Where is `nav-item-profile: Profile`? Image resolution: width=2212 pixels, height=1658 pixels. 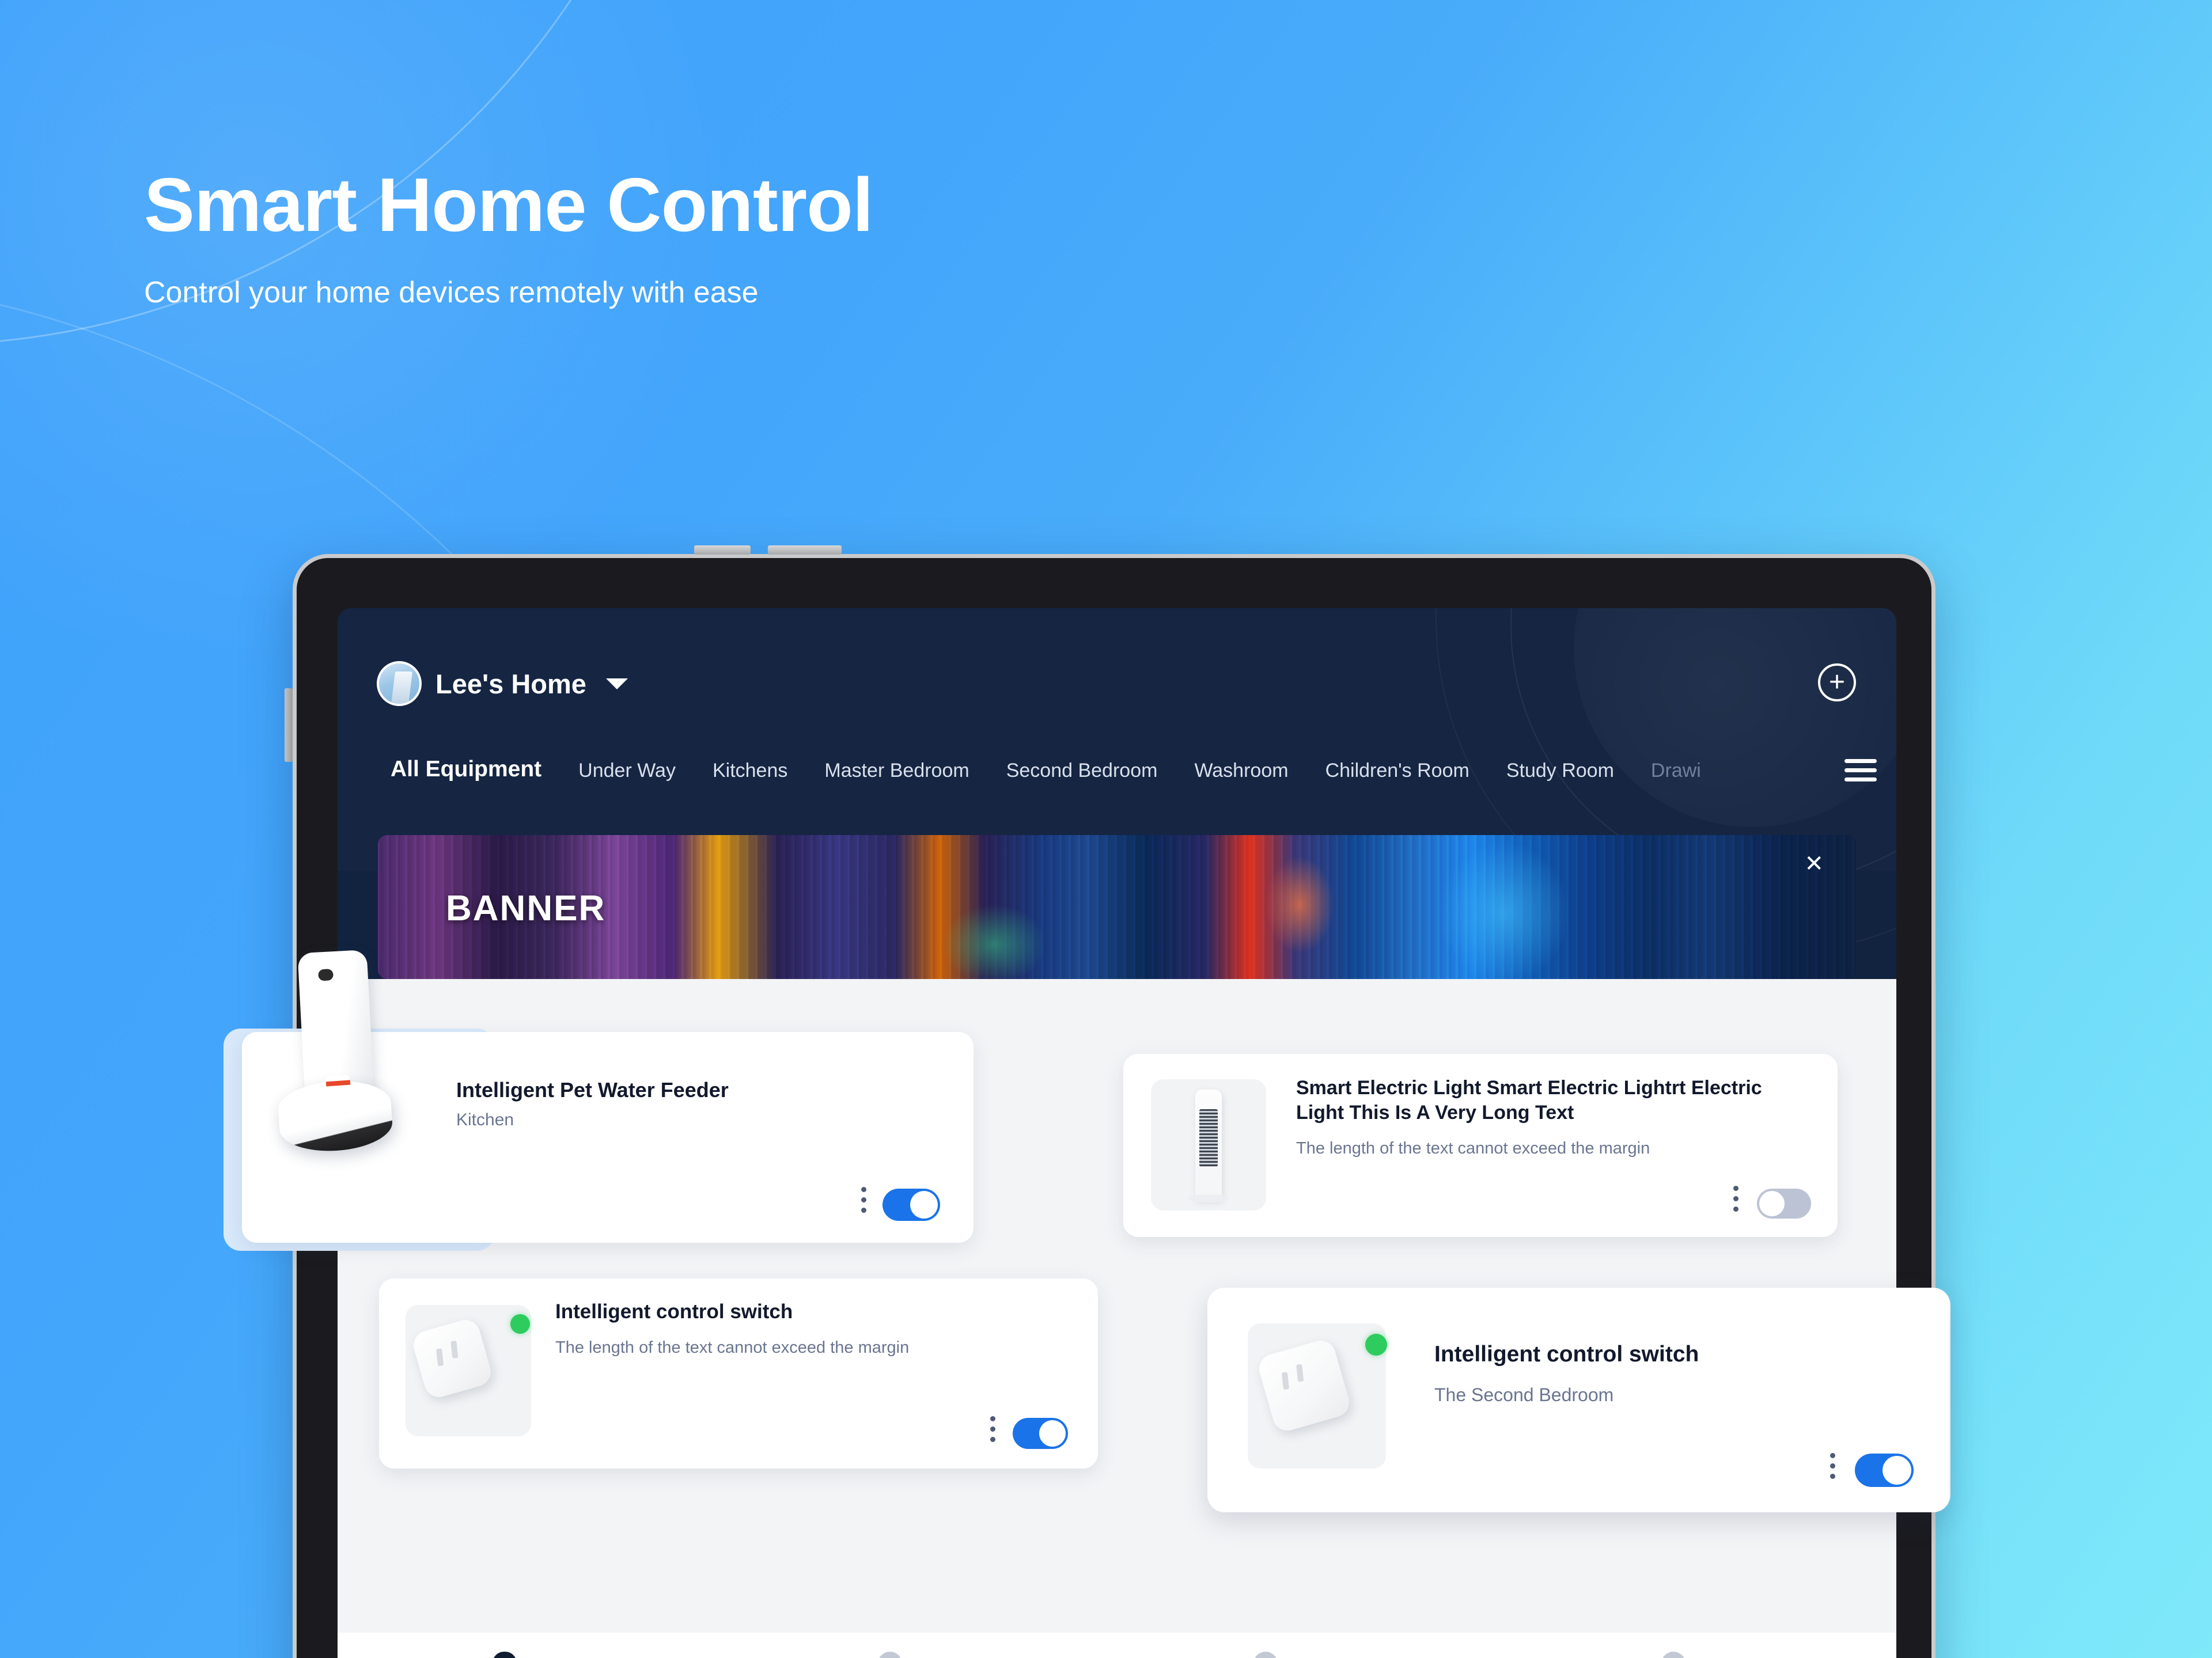 nav-item-profile: Profile is located at coordinates (1702, 1655).